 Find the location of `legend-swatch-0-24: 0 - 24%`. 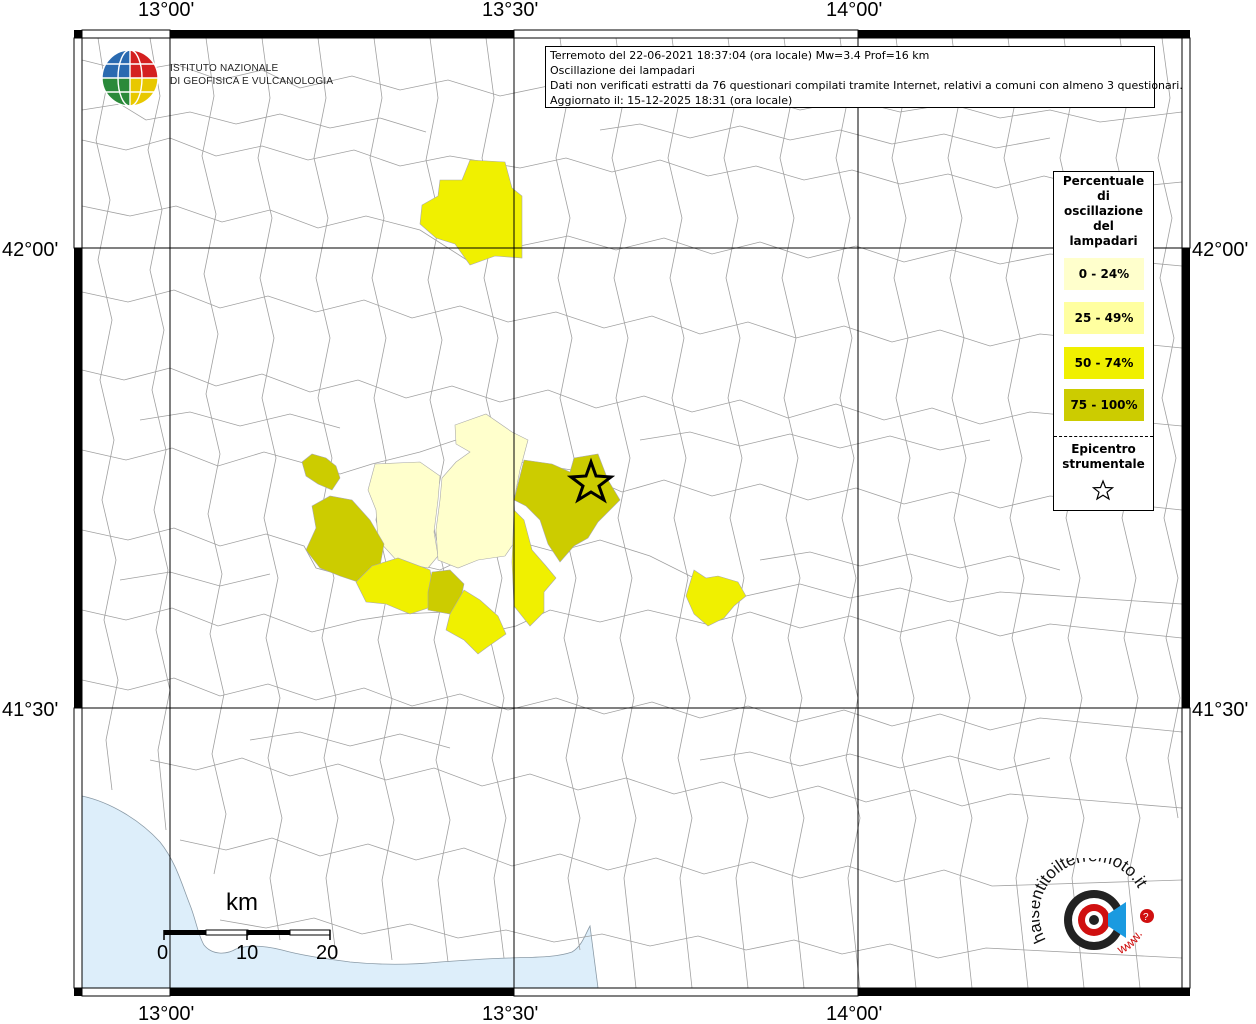

legend-swatch-0-24: 0 - 24% is located at coordinates (1104, 274).